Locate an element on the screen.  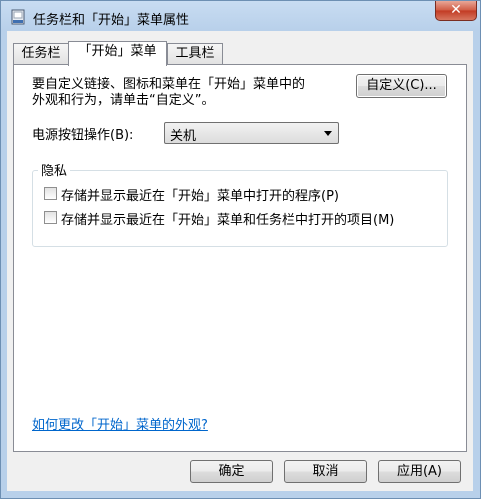
cancel-button: 取消 is located at coordinates (325, 471).